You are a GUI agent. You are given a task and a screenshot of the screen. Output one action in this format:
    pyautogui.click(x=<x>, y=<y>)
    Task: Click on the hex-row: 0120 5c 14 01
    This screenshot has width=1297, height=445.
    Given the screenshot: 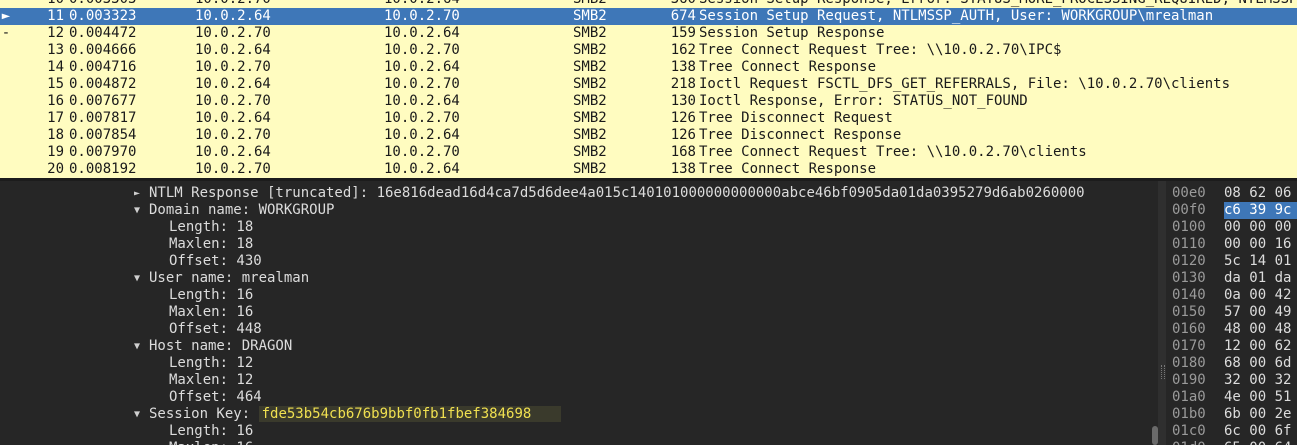 What is the action you would take?
    pyautogui.click(x=1231, y=261)
    